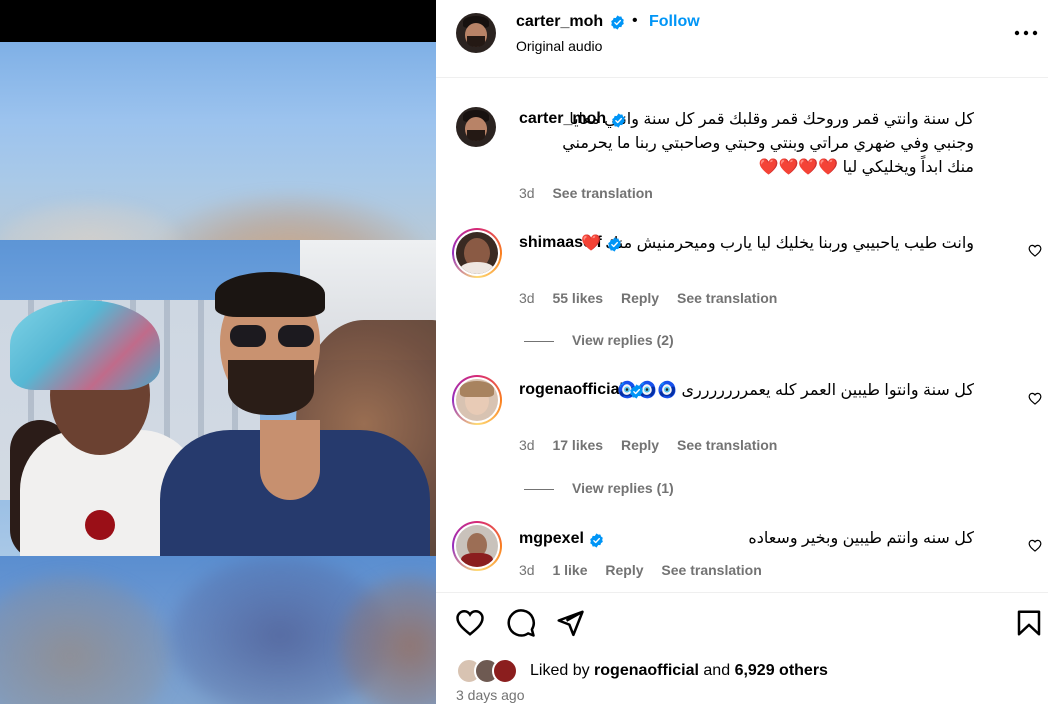 This screenshot has height=704, width=1048. I want to click on share-icon, so click(570, 623).